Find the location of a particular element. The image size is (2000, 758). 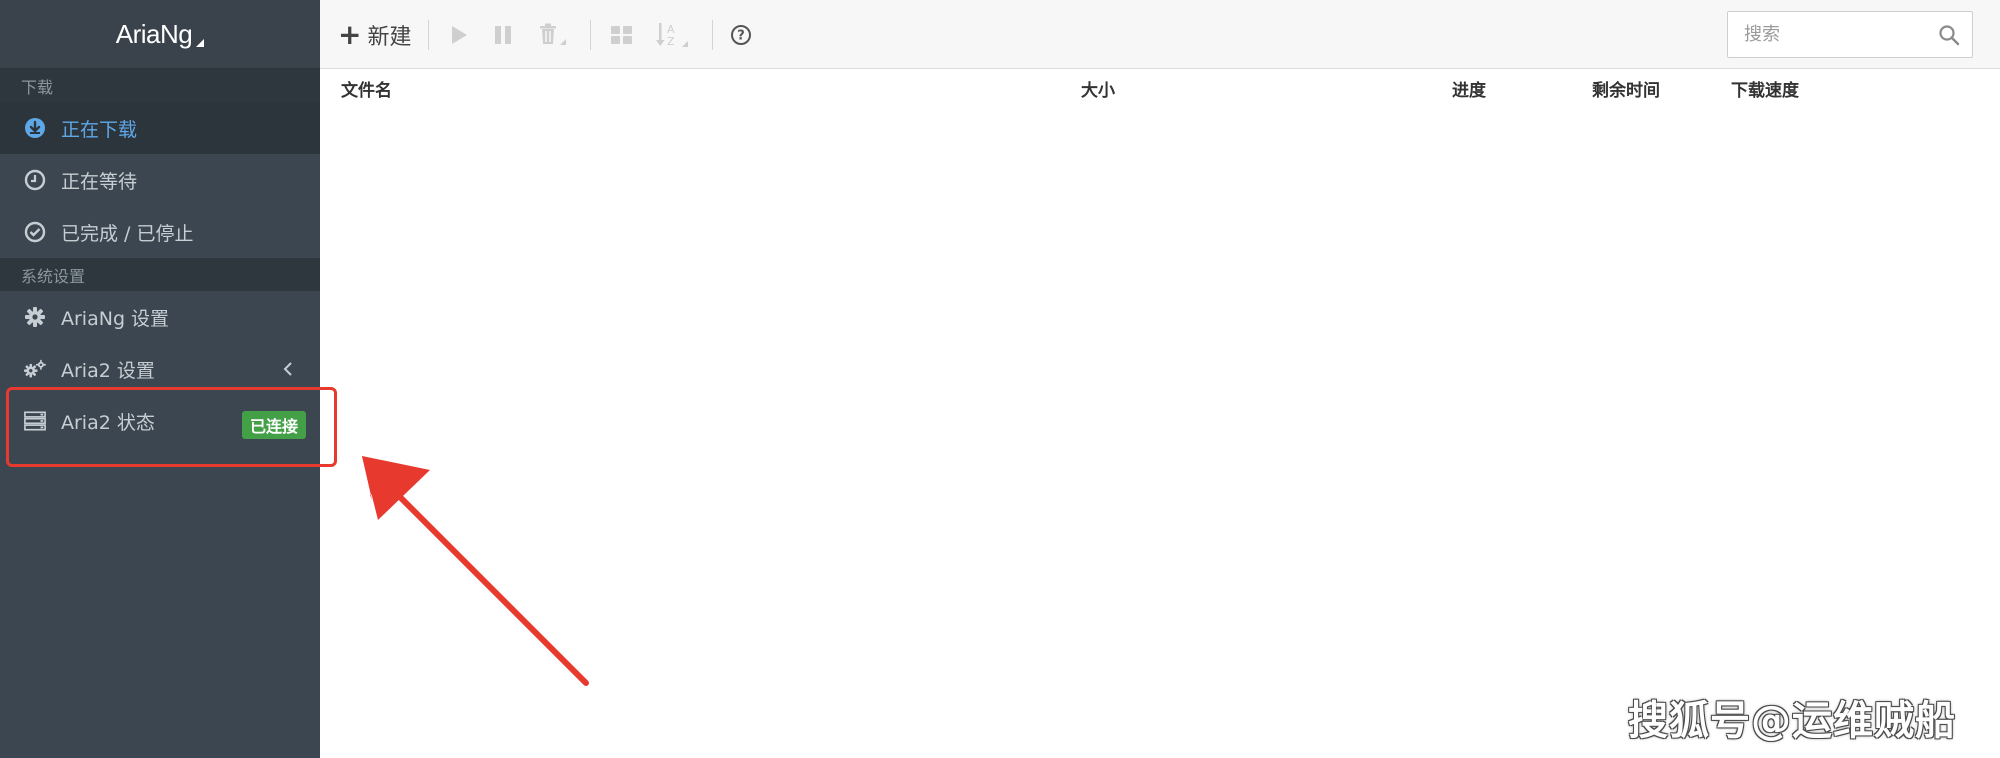

pause-button is located at coordinates (503, 34).